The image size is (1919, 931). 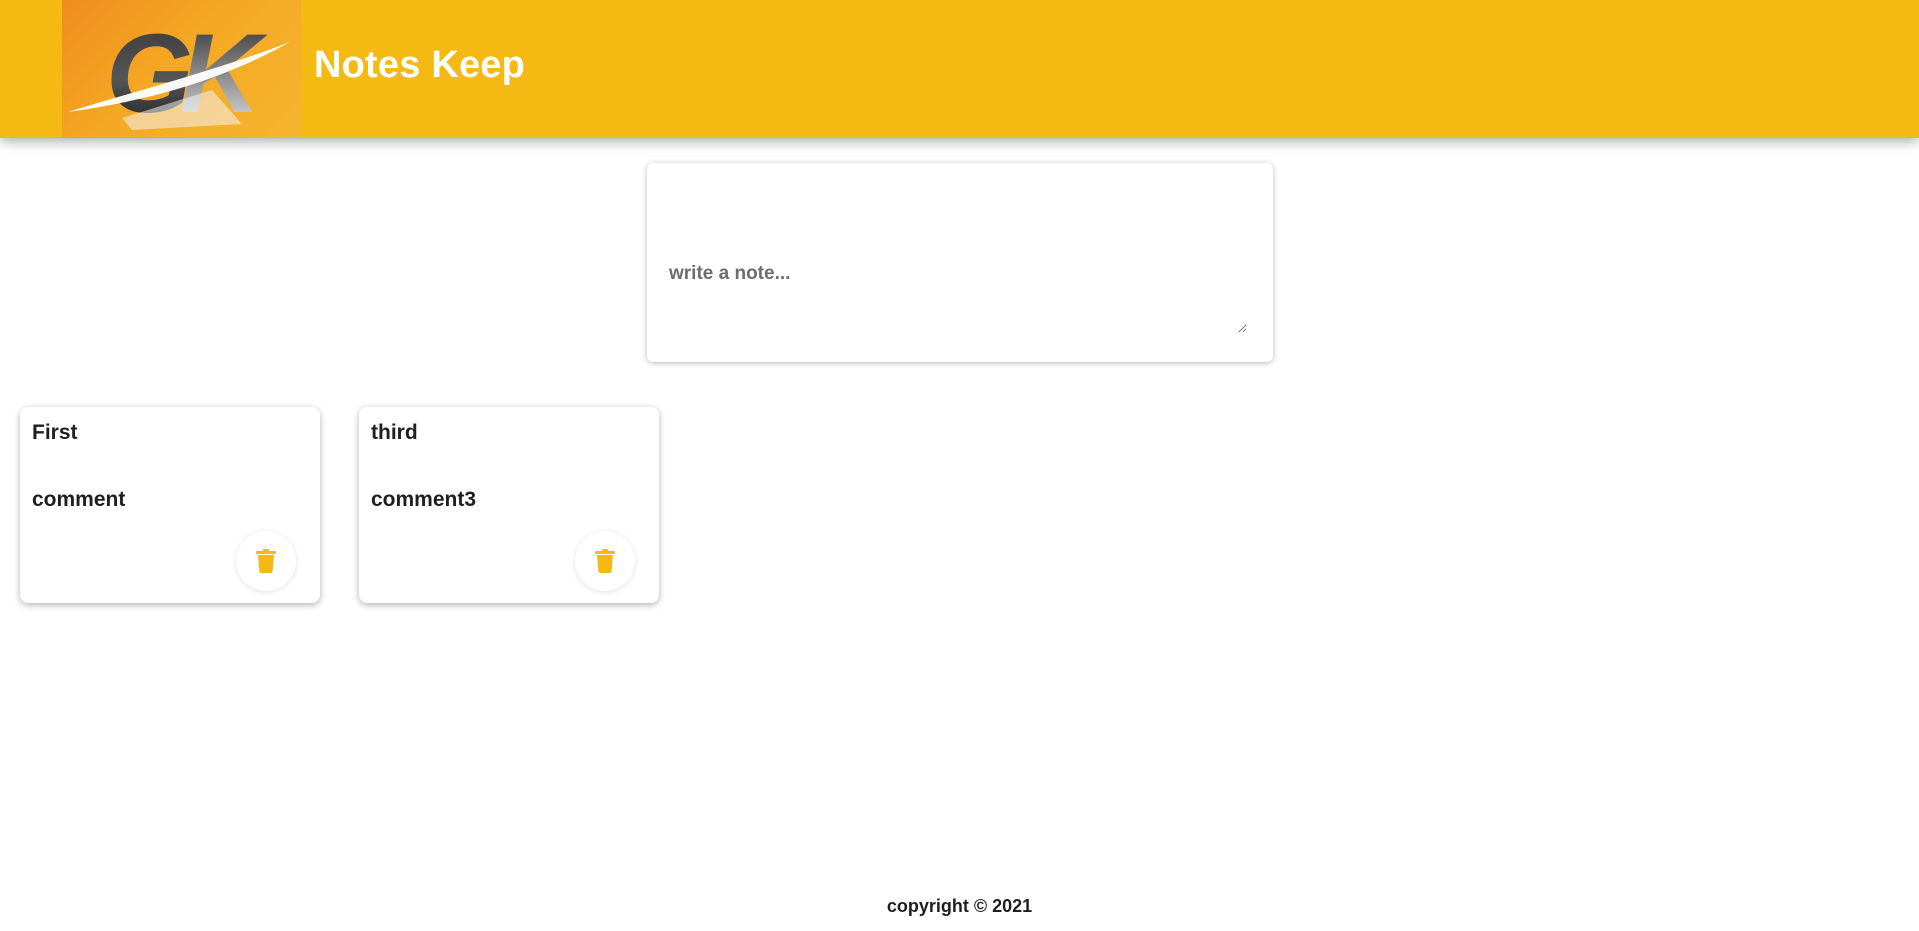 What do you see at coordinates (959, 906) in the screenshot?
I see `footer-copyright: copyright © 2021` at bounding box center [959, 906].